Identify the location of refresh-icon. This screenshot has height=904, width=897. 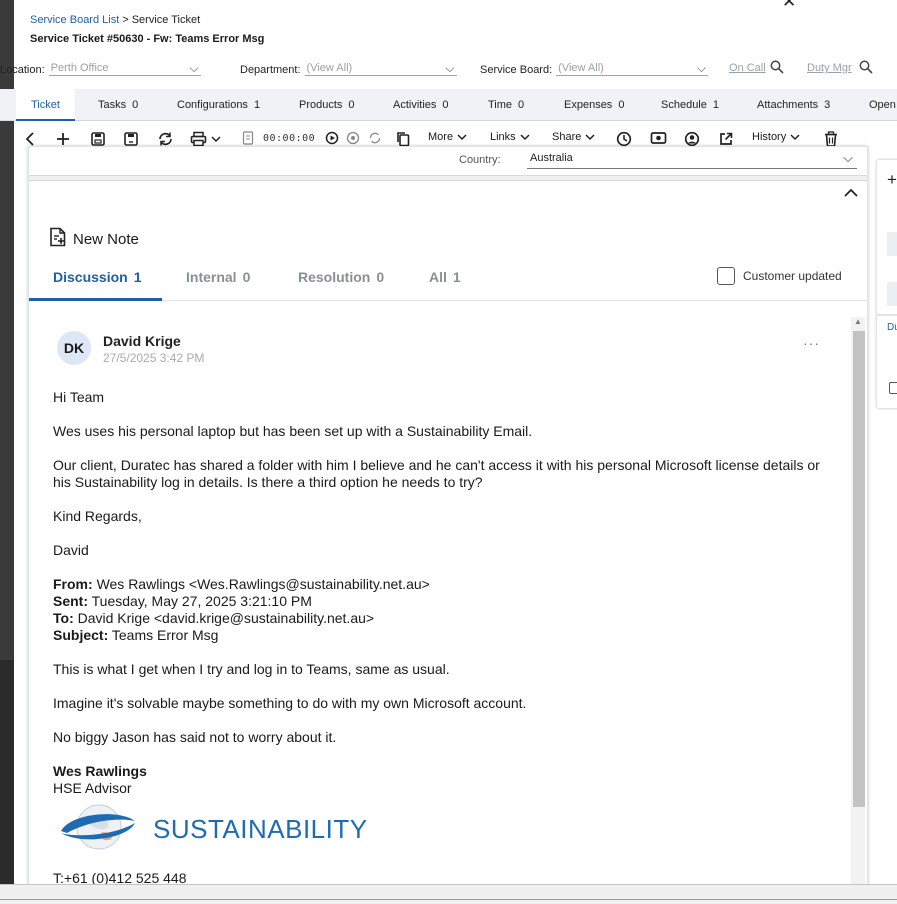
(165, 139).